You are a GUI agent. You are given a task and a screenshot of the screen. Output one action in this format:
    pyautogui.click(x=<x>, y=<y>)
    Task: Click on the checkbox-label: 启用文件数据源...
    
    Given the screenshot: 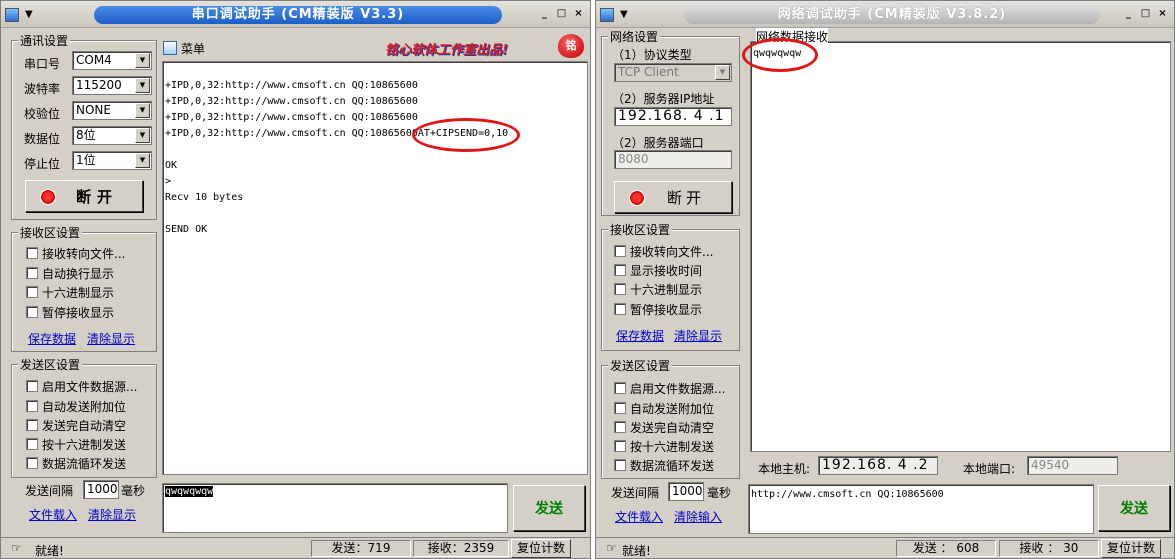 What is the action you would take?
    pyautogui.click(x=90, y=386)
    